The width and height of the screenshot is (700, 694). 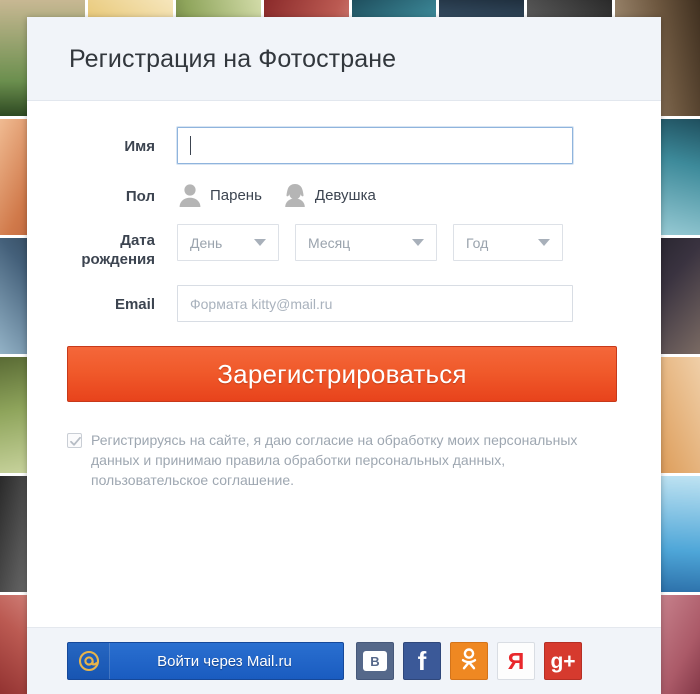 I want to click on text-cursor, so click(x=190, y=145).